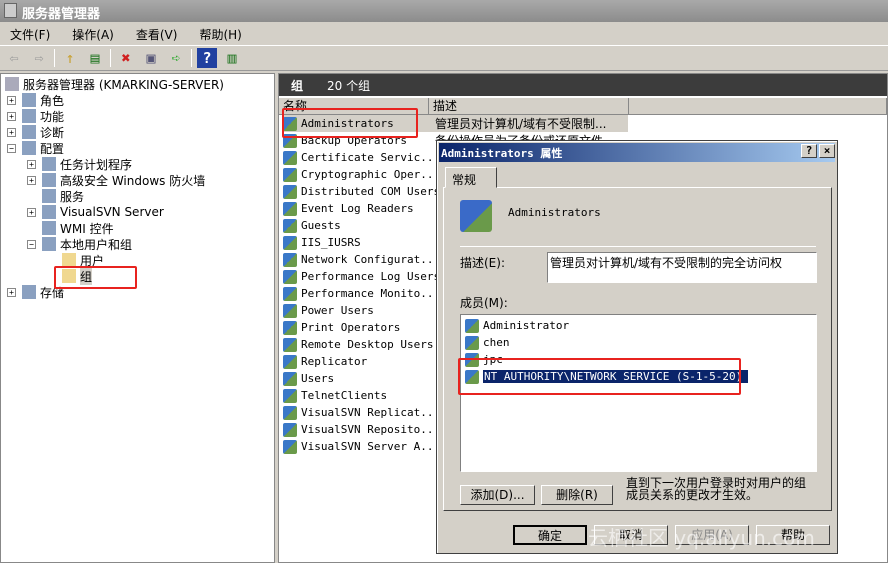 Image resolution: width=888 pixels, height=563 pixels. I want to click on member-item: chen, so click(487, 342).